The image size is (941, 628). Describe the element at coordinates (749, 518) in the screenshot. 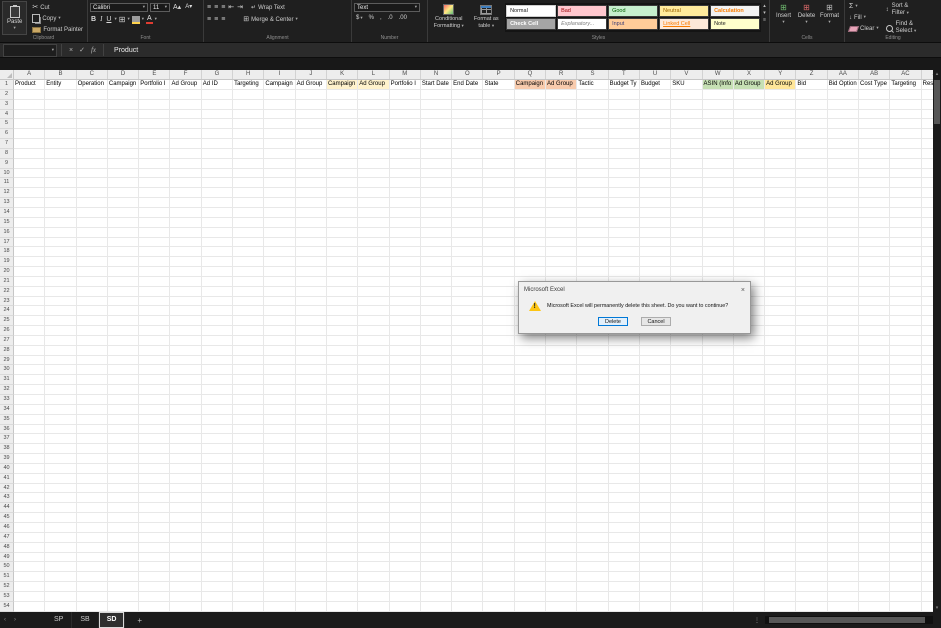

I see `cell-X45` at that location.